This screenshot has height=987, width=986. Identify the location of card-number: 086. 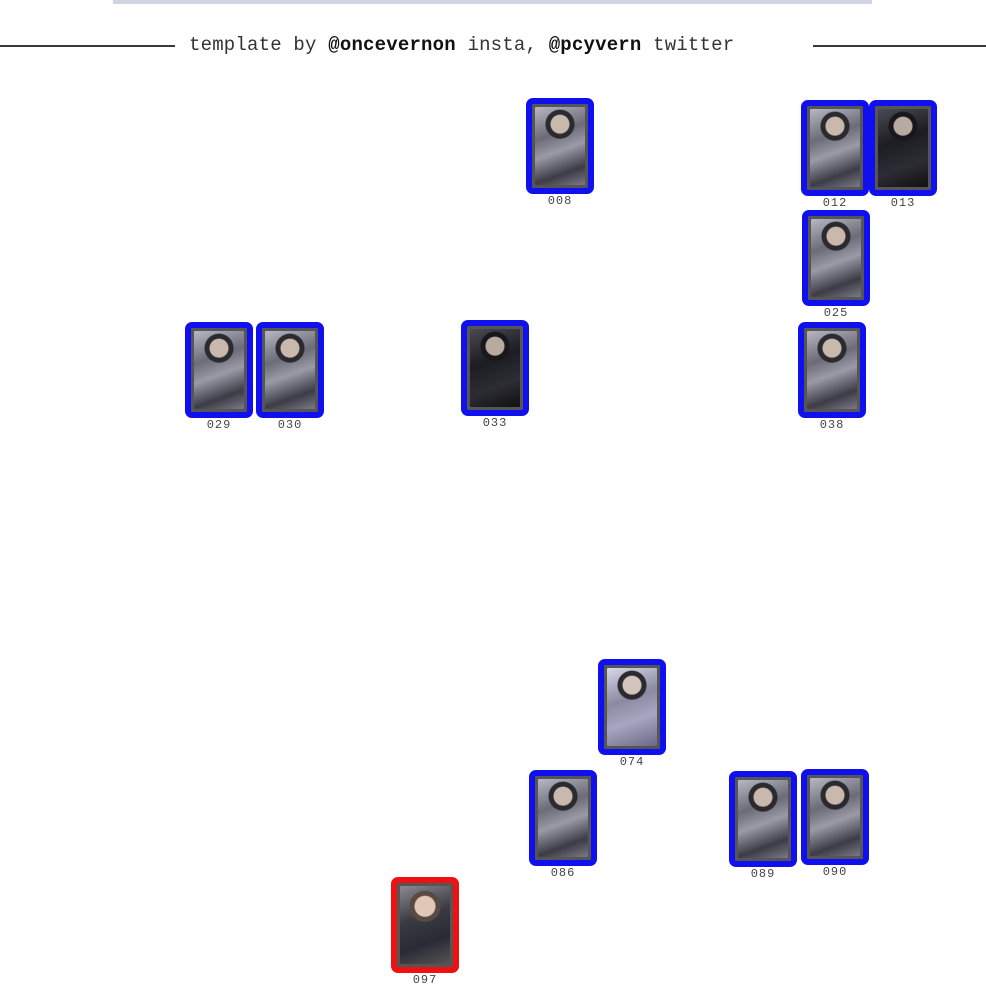
(563, 873).